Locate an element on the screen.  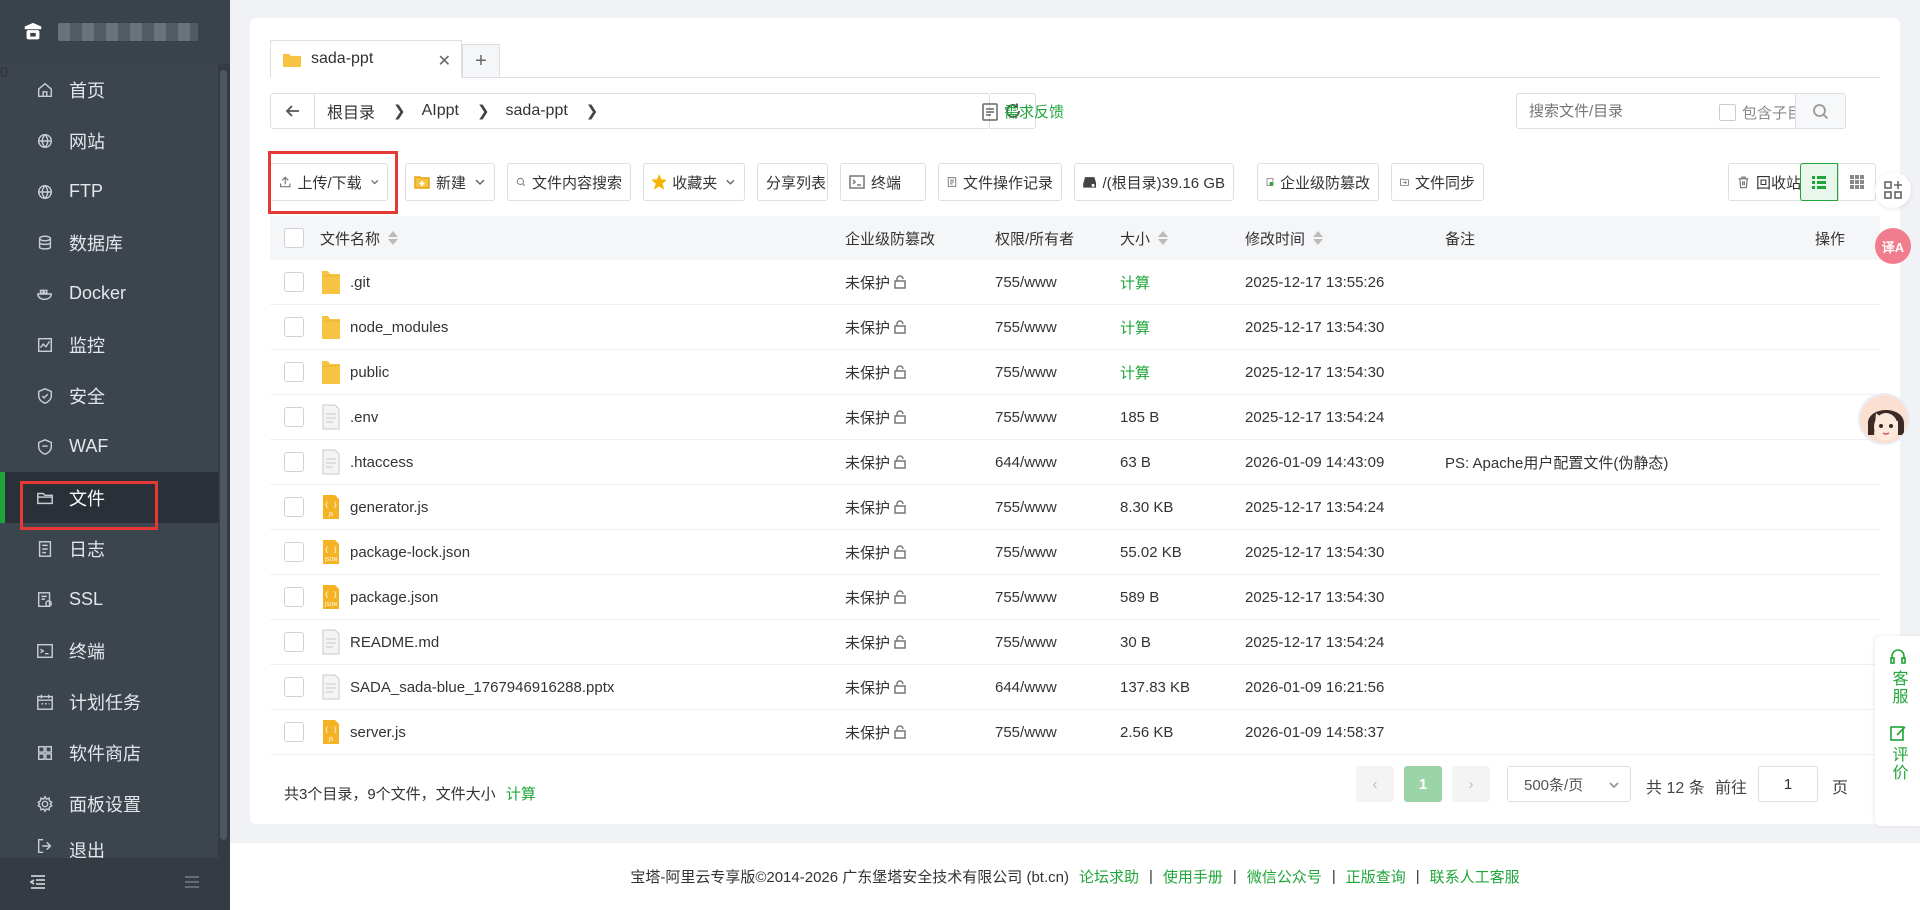
close-tab-icon: ✕ is located at coordinates (444, 61).